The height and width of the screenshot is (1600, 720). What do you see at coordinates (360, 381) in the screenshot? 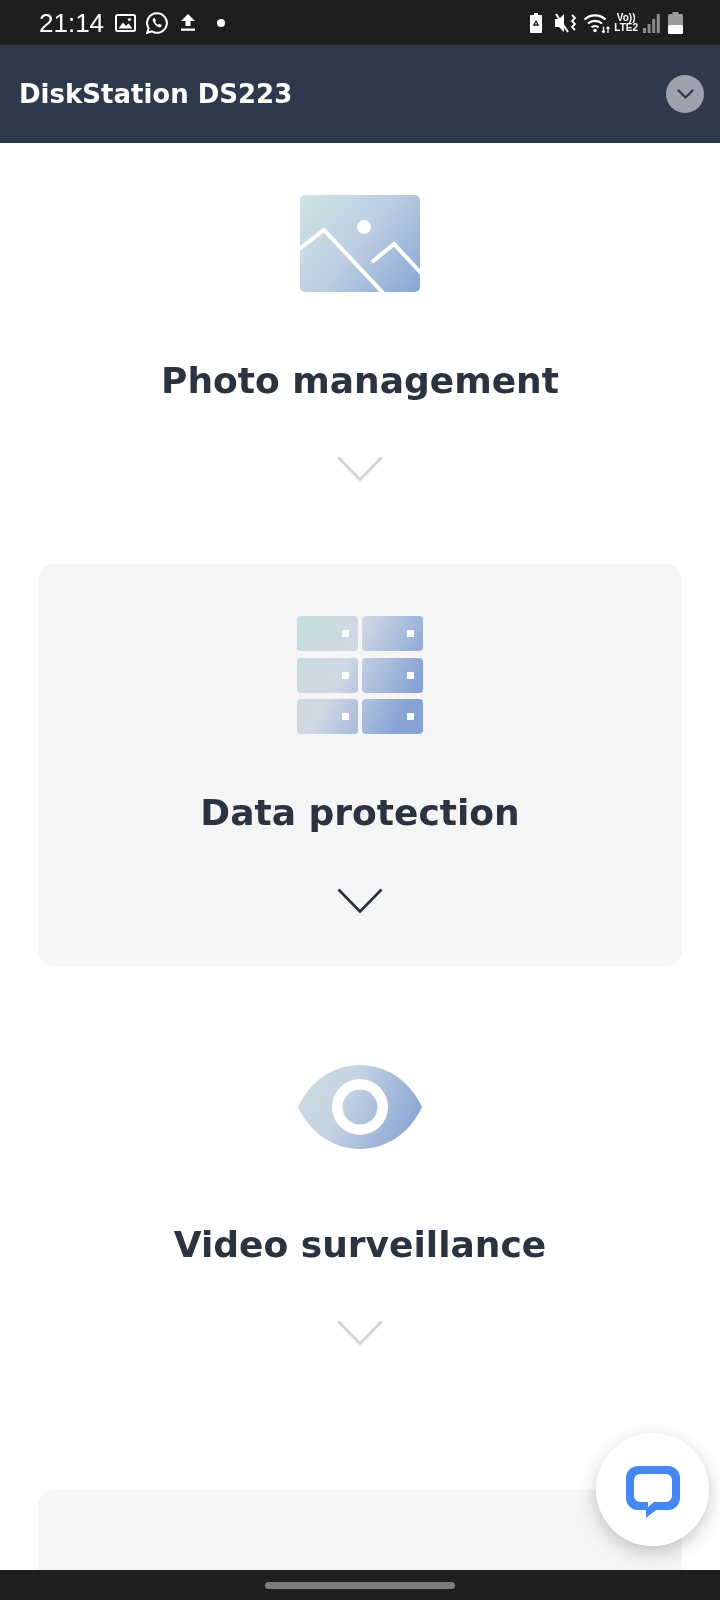
I see `feature-title: Photo management` at bounding box center [360, 381].